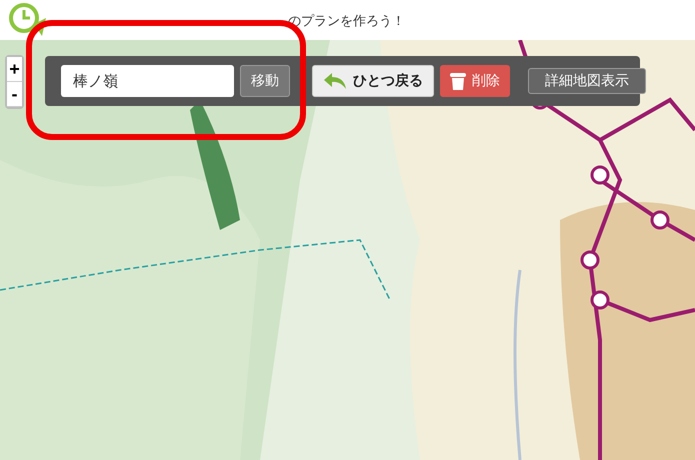  What do you see at coordinates (475, 81) in the screenshot?
I see `delete-button: 削除` at bounding box center [475, 81].